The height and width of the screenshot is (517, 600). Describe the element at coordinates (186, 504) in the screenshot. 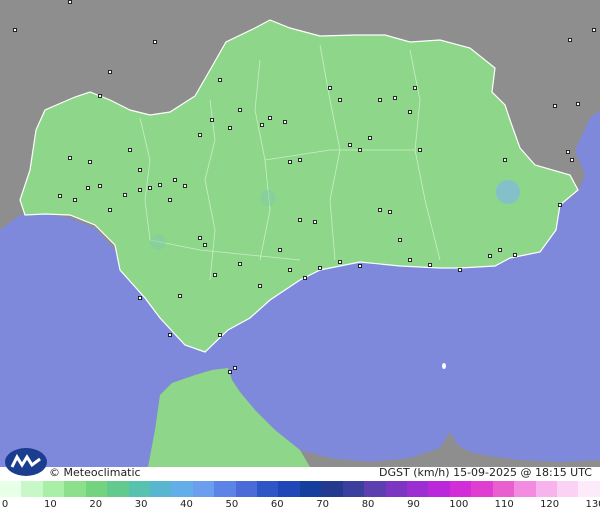

I see `scale-tick-label: 40` at that location.